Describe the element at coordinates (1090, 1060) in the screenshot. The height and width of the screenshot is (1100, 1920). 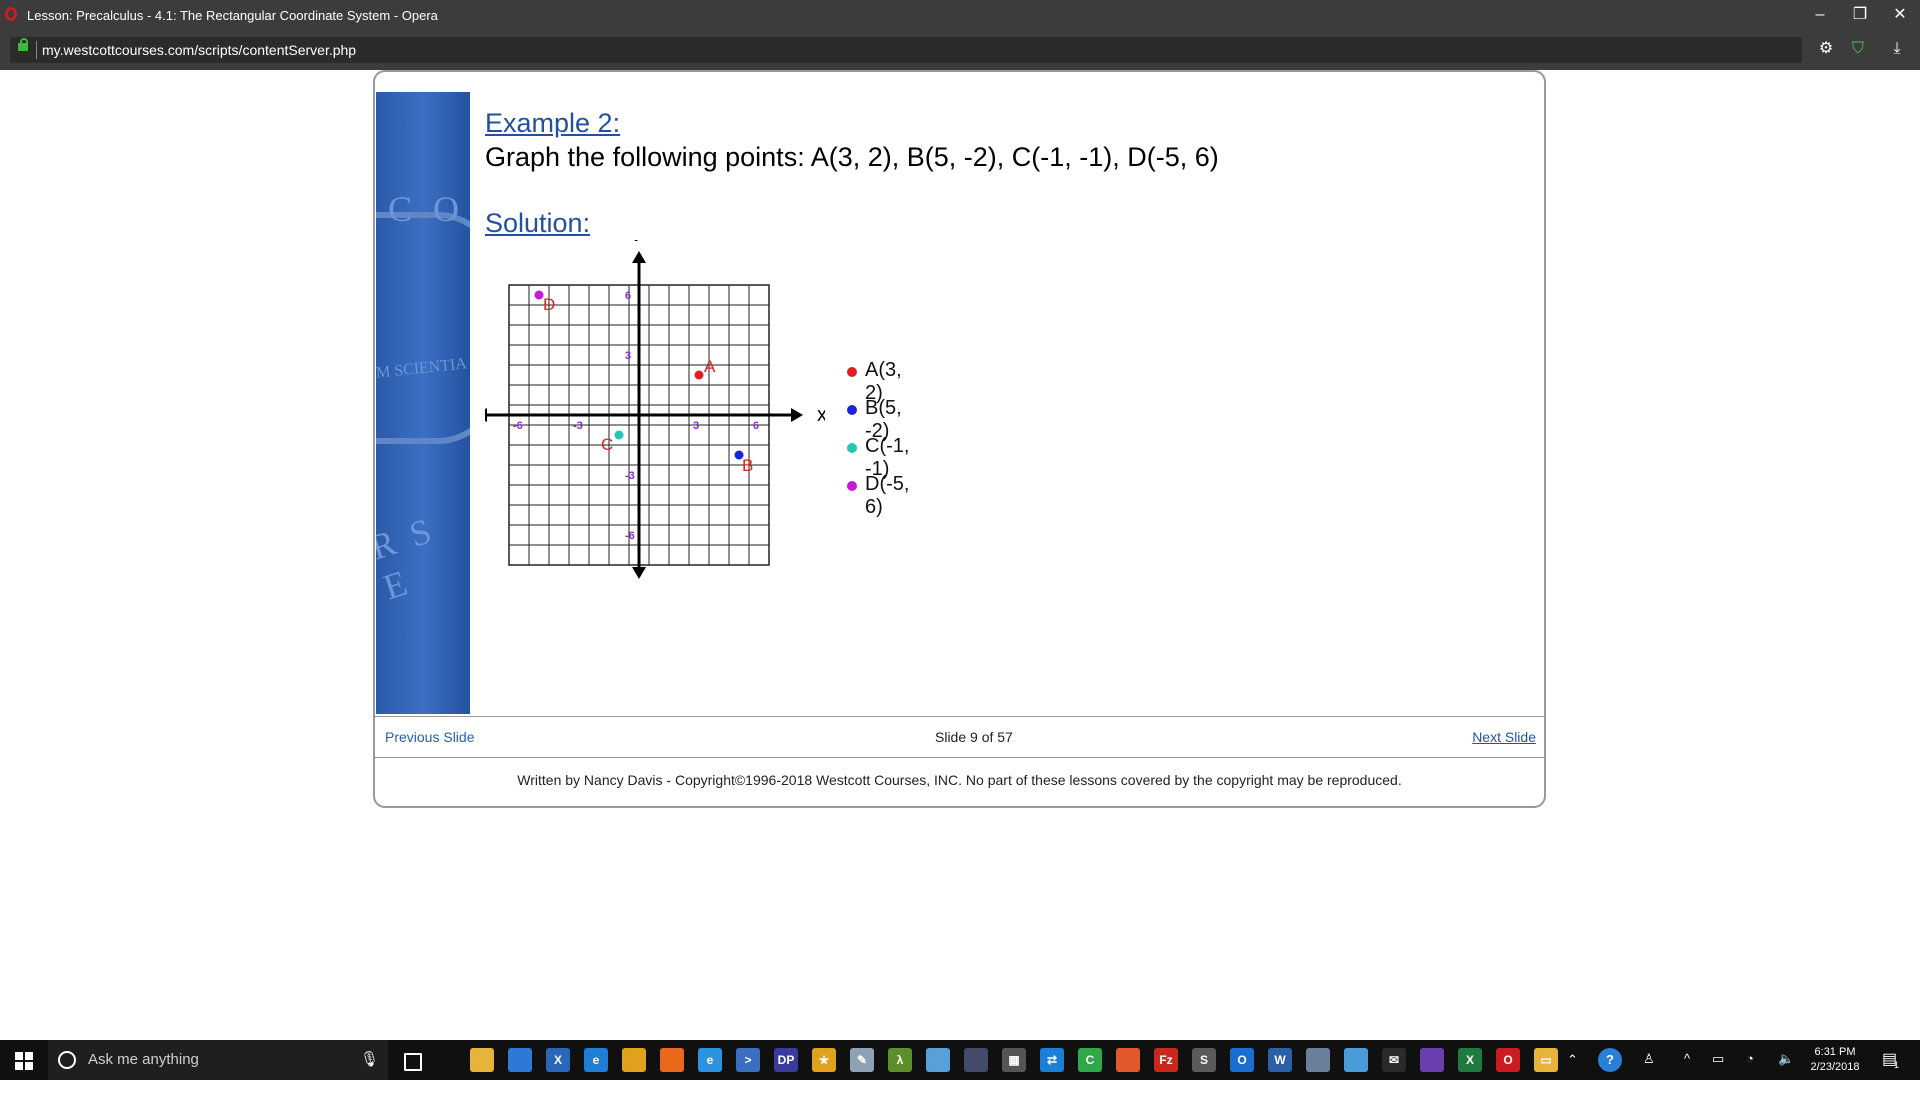
I see `camtasia-icon: C` at that location.